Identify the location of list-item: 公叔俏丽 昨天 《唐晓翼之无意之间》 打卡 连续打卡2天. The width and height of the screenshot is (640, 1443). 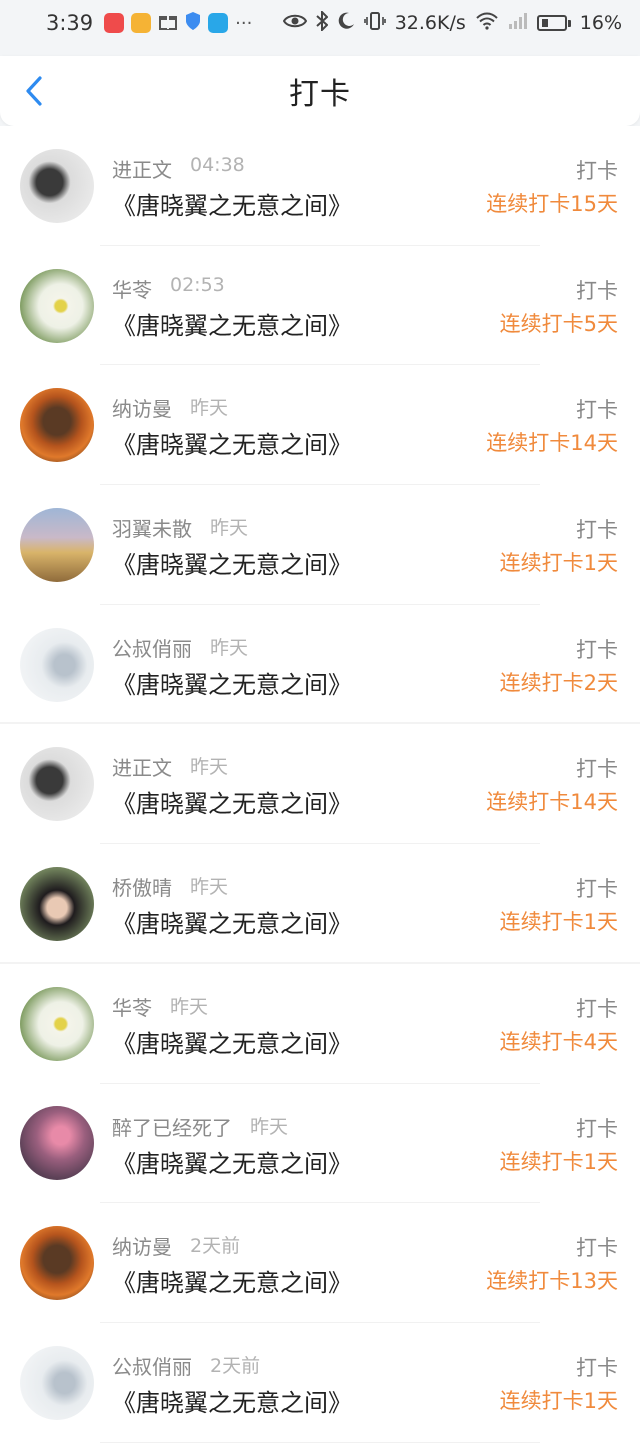
(320, 665).